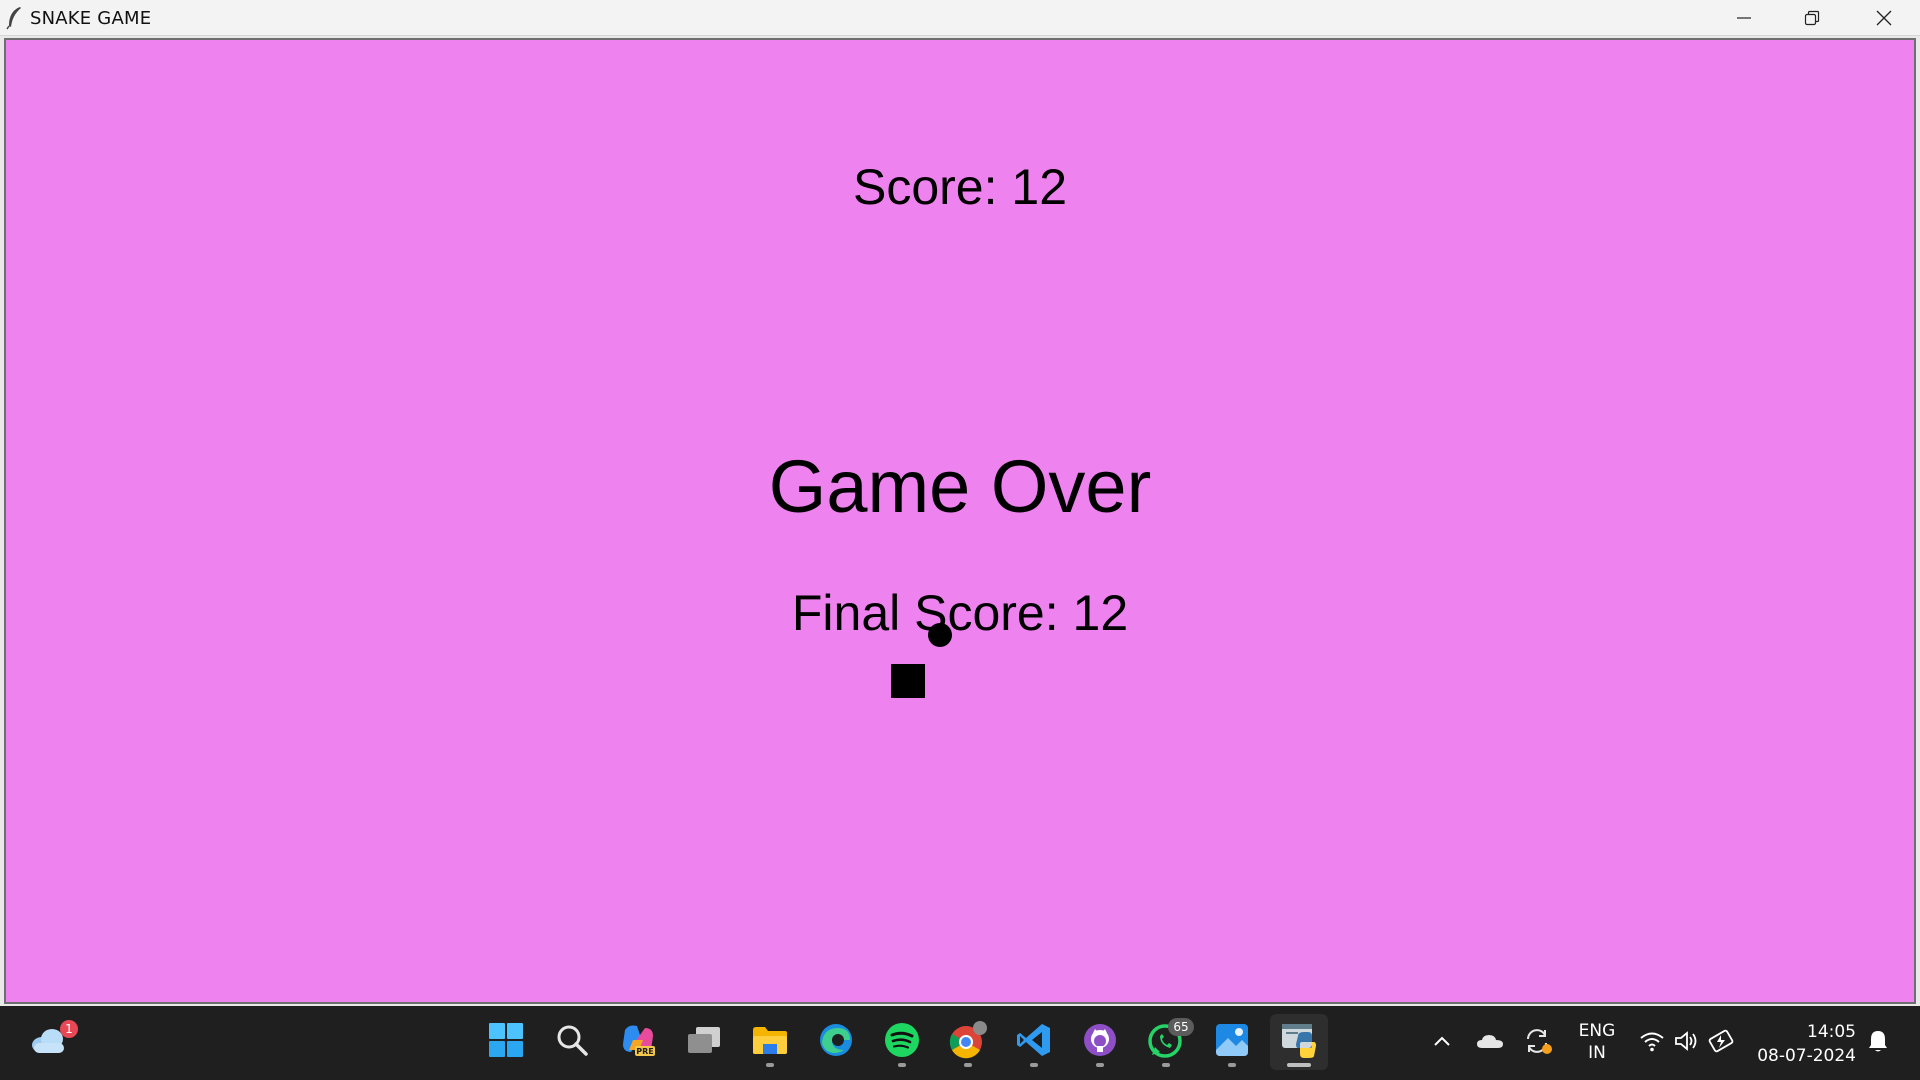 This screenshot has width=1920, height=1080. I want to click on battery-charging-icon, so click(1722, 1043).